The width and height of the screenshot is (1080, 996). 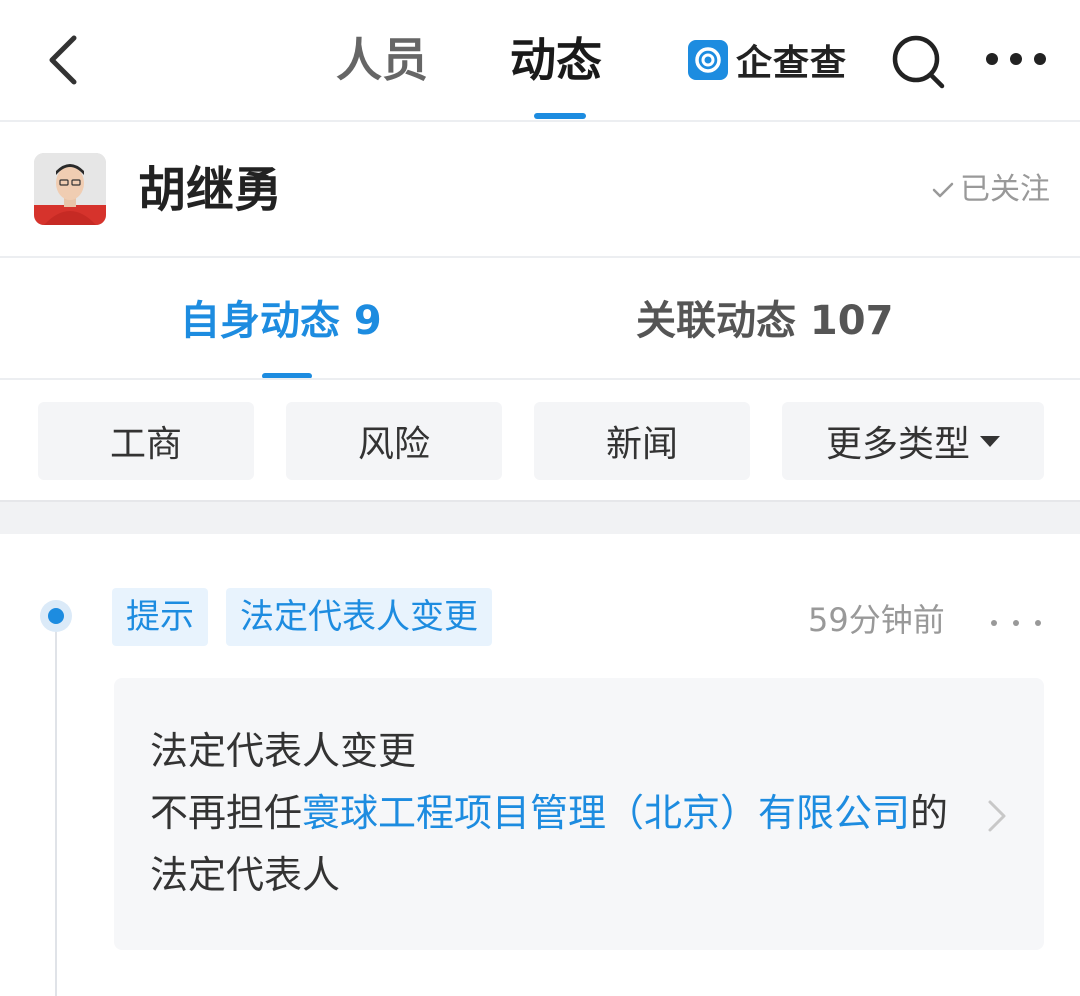 I want to click on card-title: 法定代表人变更, so click(x=283, y=751).